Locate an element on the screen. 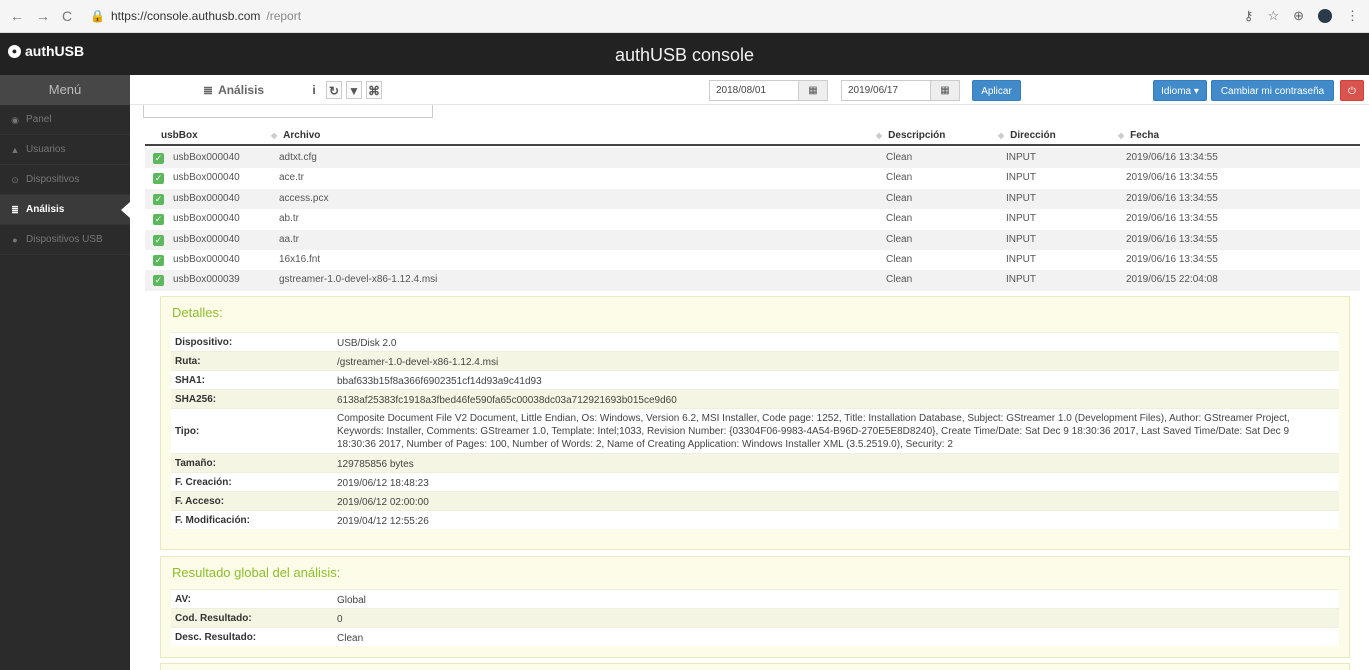  lock-icon: 🔒 is located at coordinates (97, 16).